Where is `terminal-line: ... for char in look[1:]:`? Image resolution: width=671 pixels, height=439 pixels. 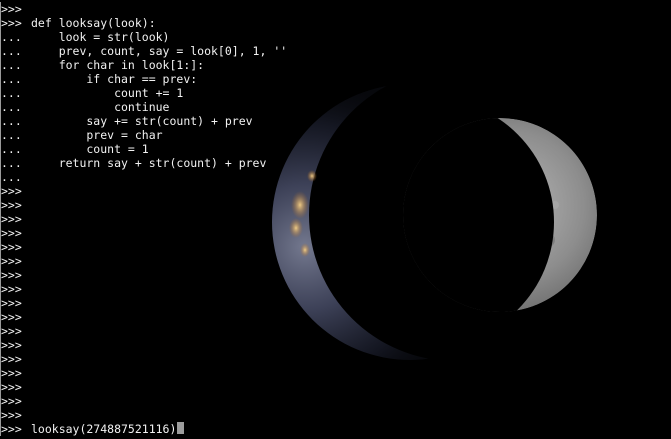 terminal-line: ... for char in look[1:]: is located at coordinates (335, 65).